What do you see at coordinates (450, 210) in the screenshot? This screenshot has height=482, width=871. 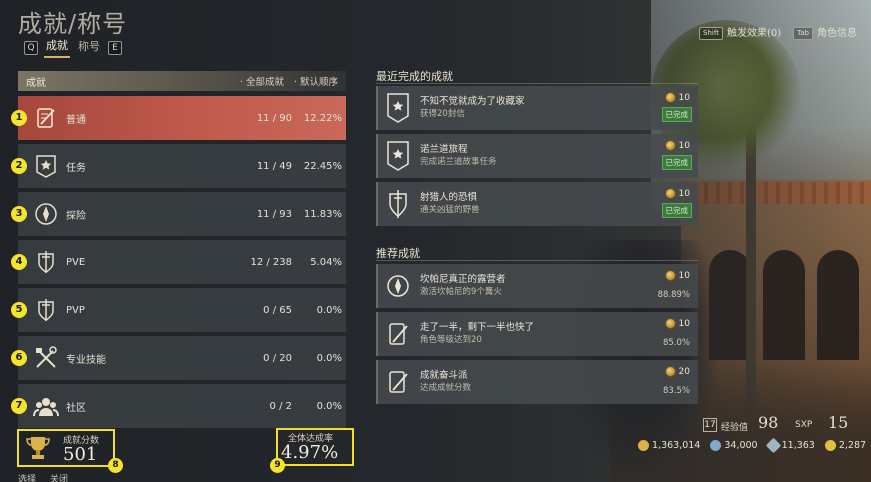 I see `achievement-desc: 通关凶猛的野兽` at bounding box center [450, 210].